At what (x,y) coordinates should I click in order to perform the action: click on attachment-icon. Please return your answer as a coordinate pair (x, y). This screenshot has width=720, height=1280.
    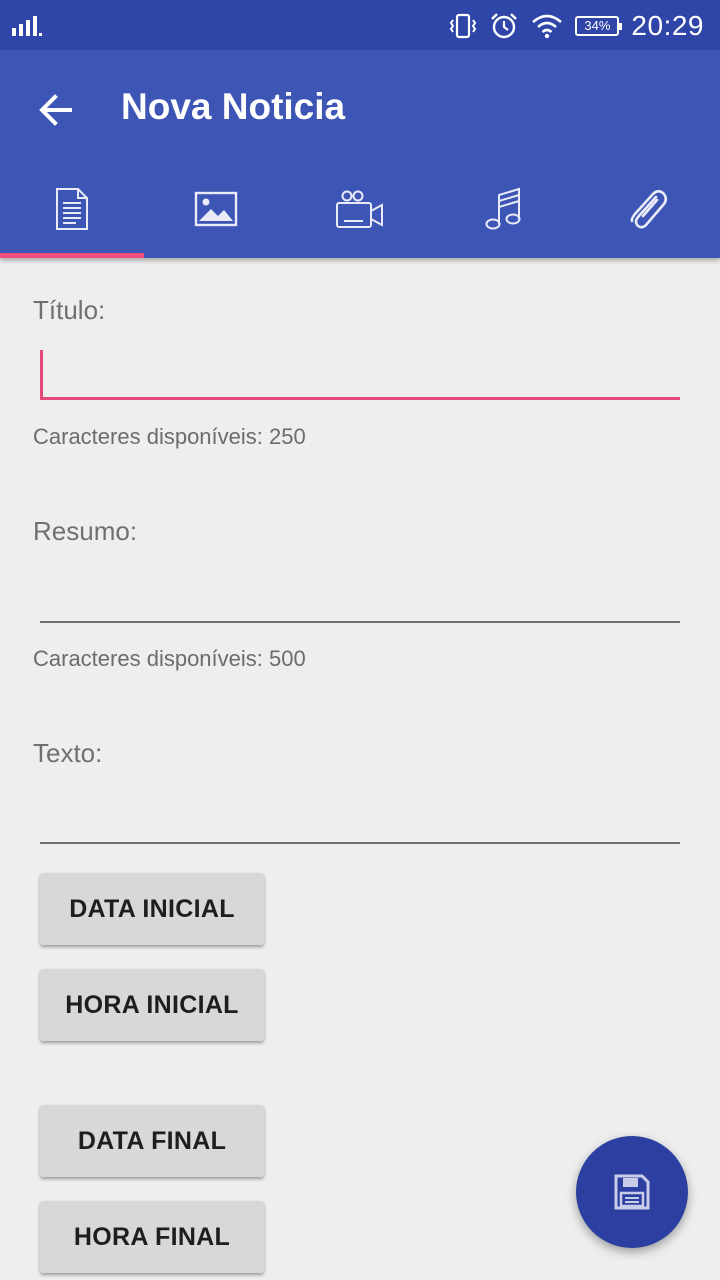
    Looking at the image, I should click on (649, 209).